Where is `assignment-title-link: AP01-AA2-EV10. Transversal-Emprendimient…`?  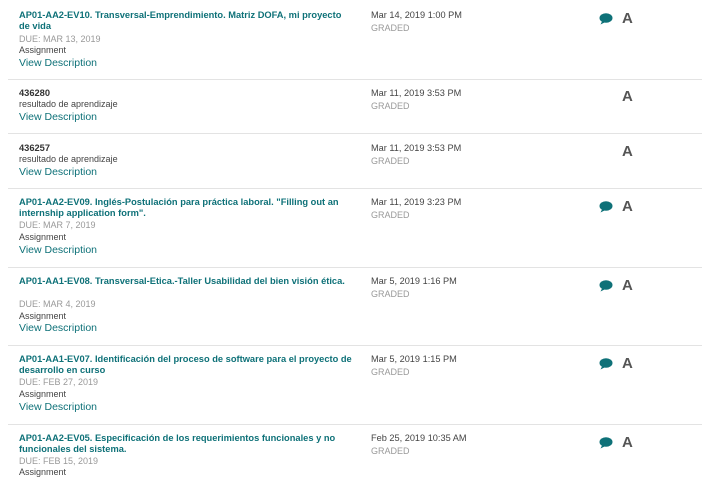
assignment-title-link: AP01-AA2-EV10. Transversal-Emprendimient… is located at coordinates (186, 21).